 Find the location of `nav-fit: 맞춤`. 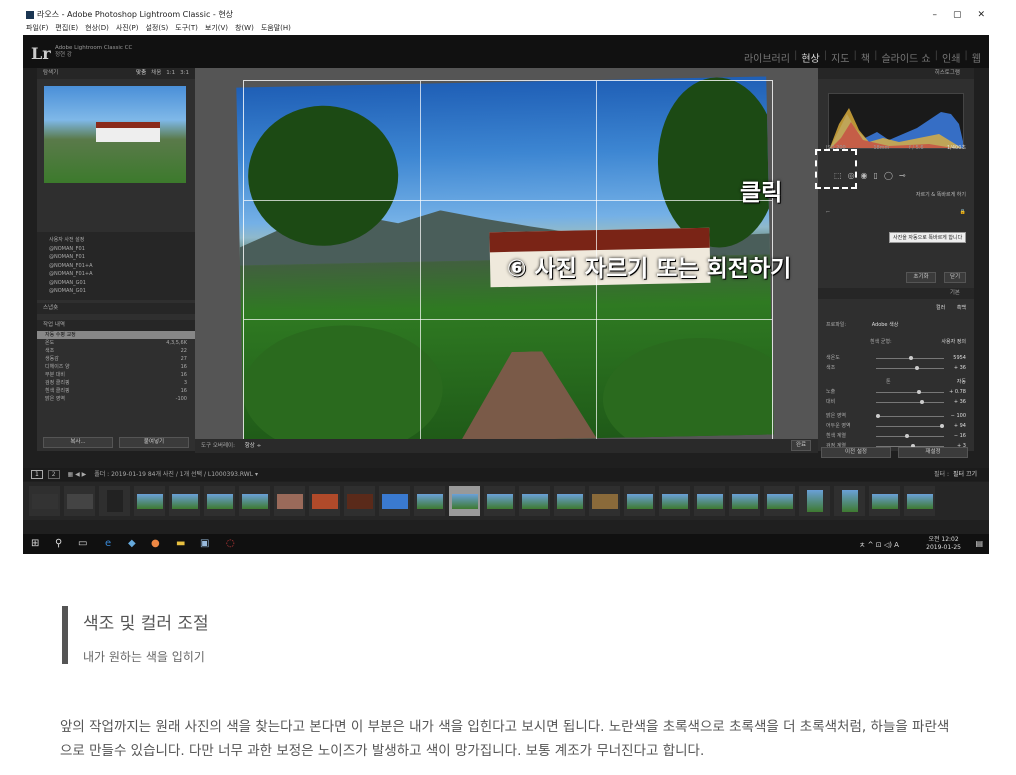

nav-fit: 맞춤 is located at coordinates (141, 73).